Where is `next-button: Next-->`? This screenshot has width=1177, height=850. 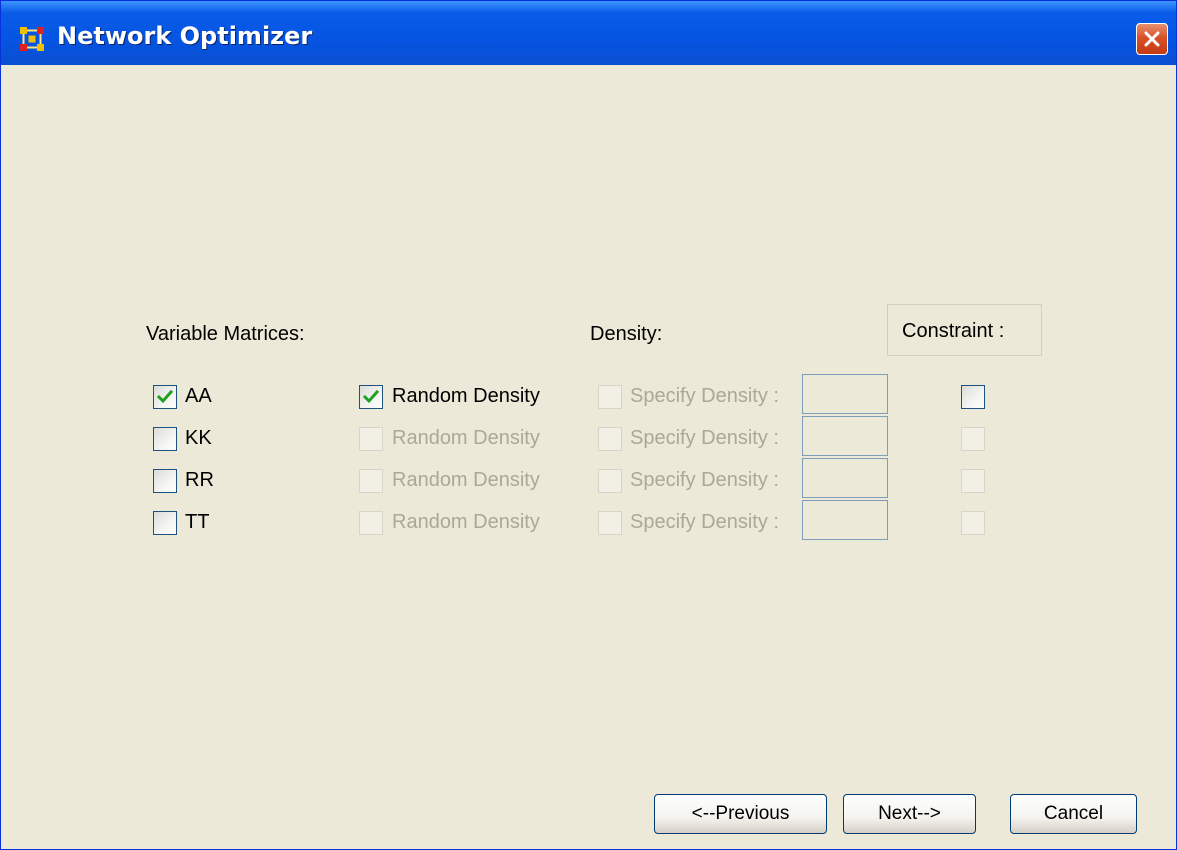
next-button: Next--> is located at coordinates (909, 814).